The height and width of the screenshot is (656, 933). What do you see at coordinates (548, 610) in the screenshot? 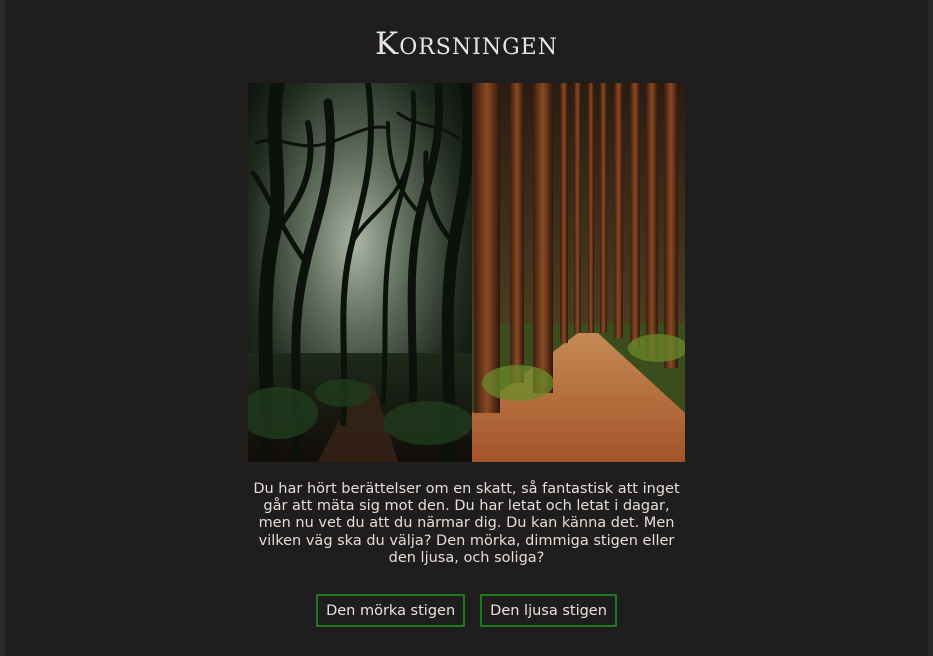
I see `light-path-button: Den ljusa stigen` at bounding box center [548, 610].